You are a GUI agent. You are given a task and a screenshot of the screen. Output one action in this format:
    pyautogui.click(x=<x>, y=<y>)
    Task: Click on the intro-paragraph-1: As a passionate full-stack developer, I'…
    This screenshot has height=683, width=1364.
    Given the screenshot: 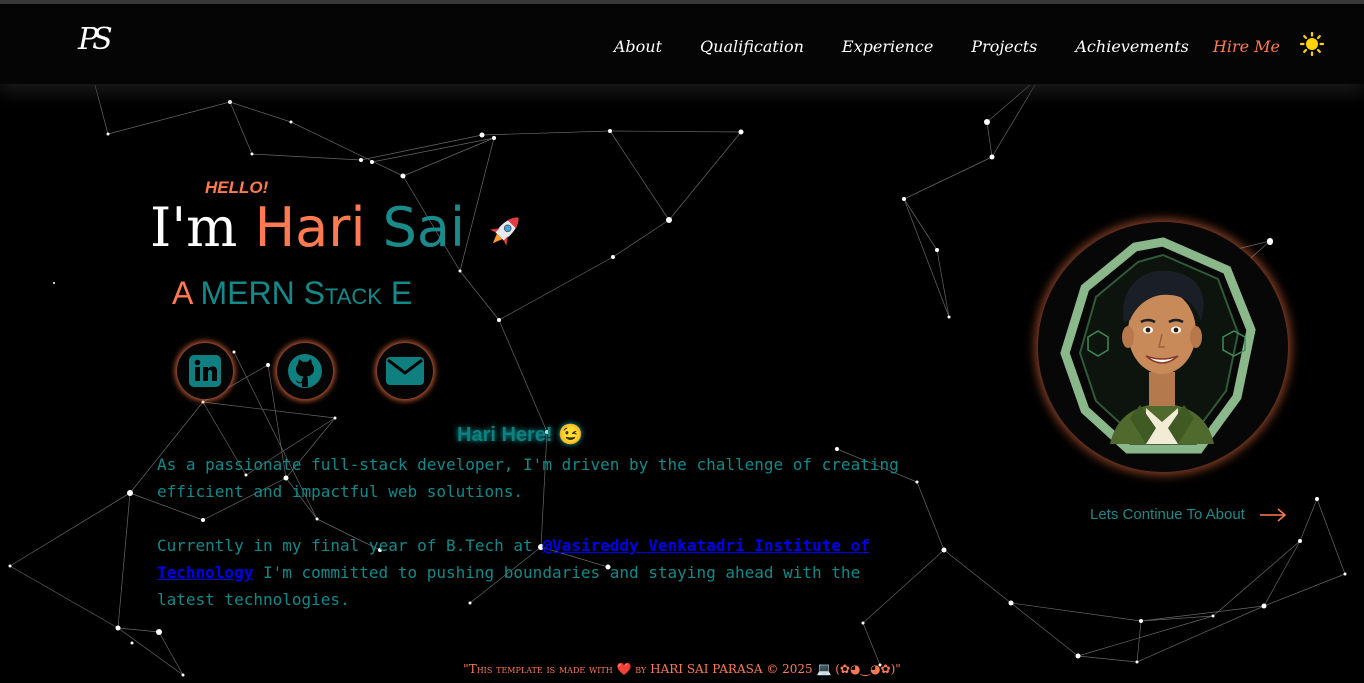 What is the action you would take?
    pyautogui.click(x=528, y=478)
    